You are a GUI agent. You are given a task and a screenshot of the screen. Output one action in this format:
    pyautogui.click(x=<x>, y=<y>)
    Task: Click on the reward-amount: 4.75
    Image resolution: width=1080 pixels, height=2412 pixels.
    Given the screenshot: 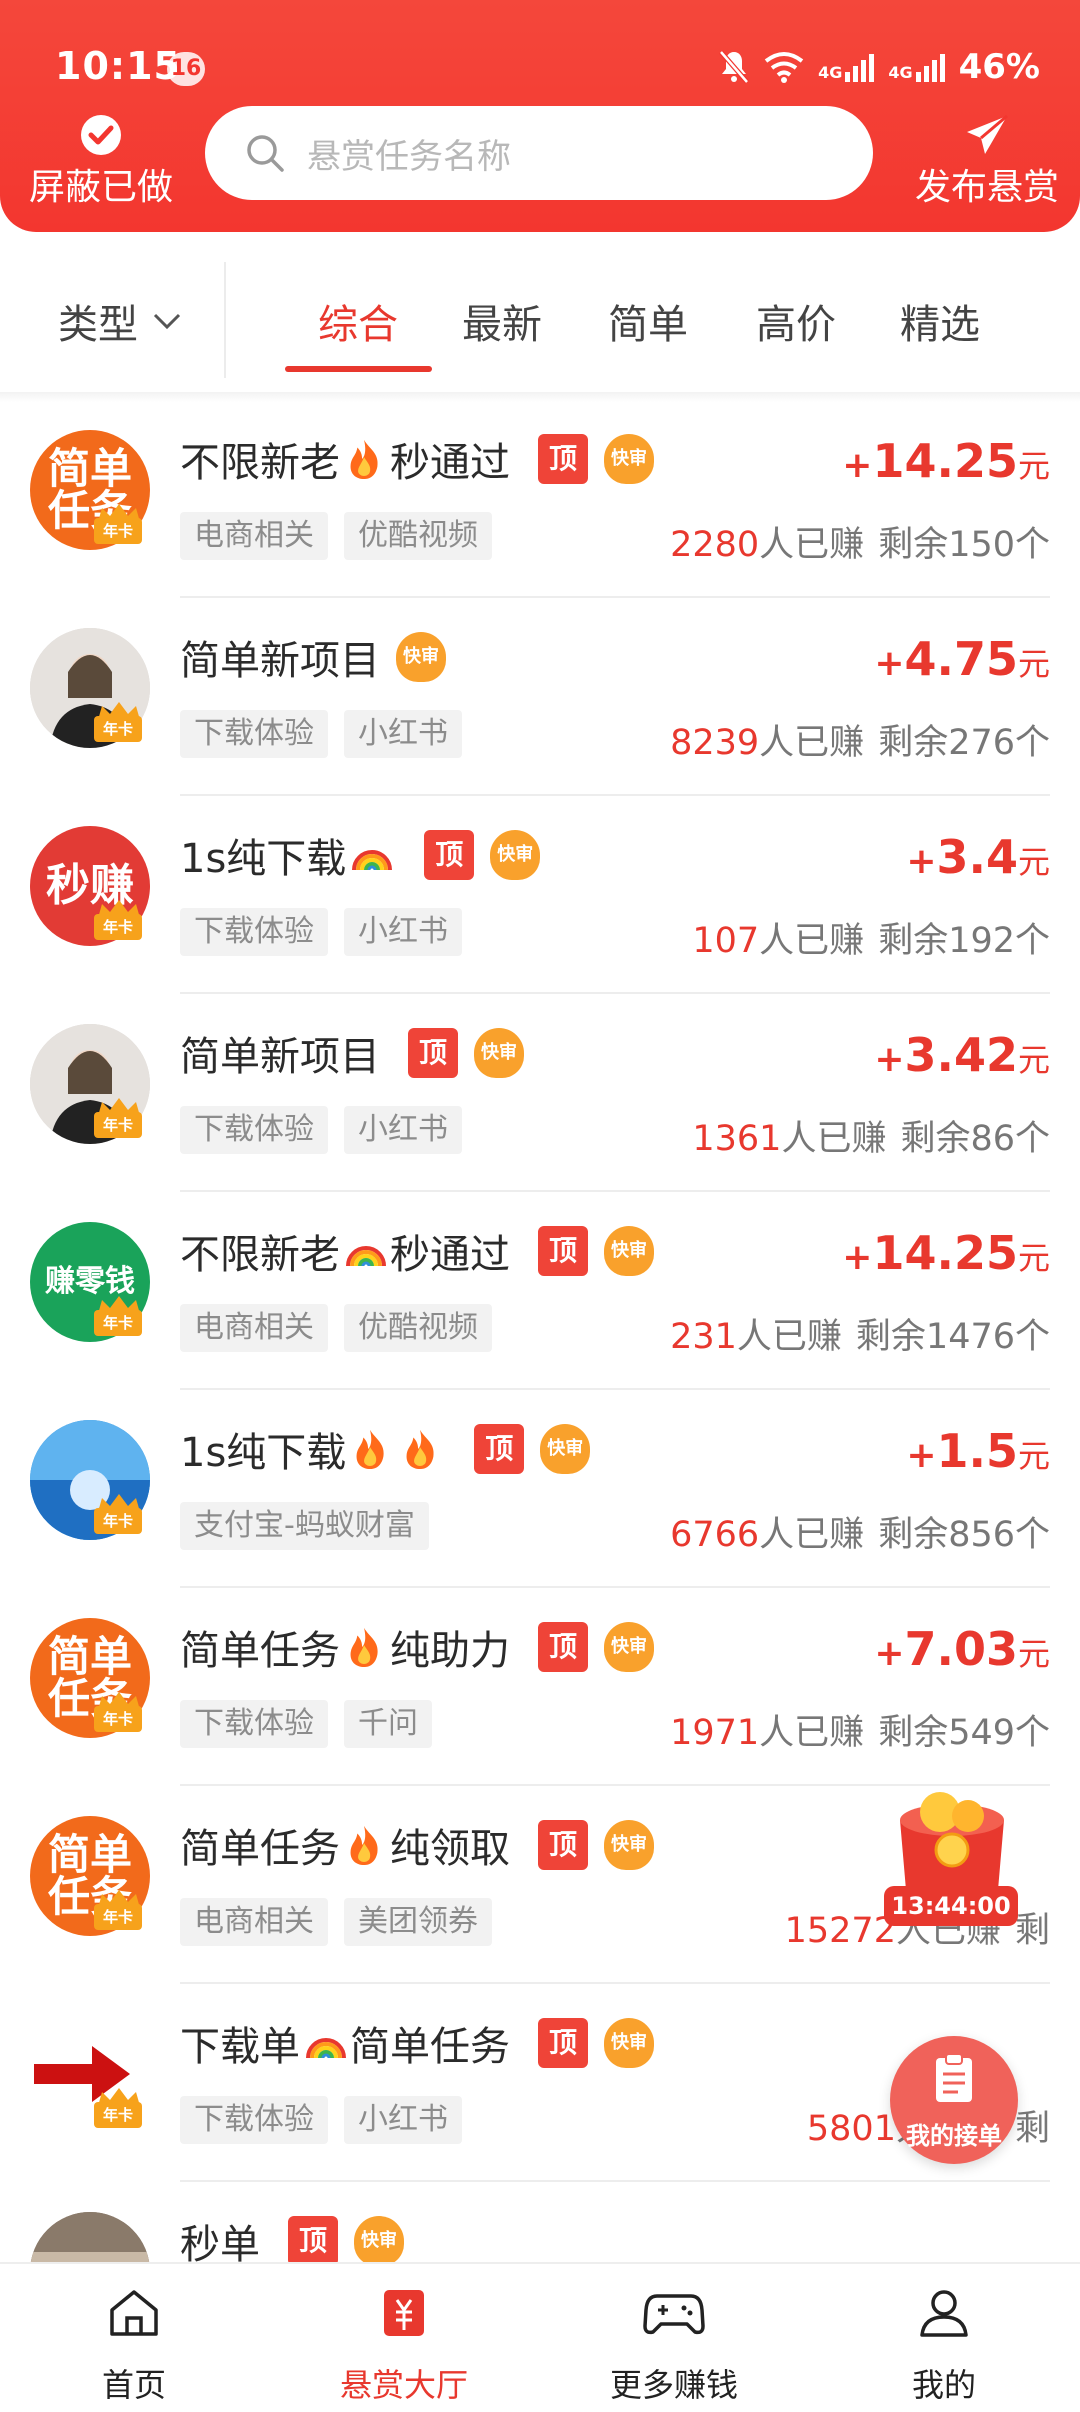 What is the action you would take?
    pyautogui.click(x=961, y=659)
    